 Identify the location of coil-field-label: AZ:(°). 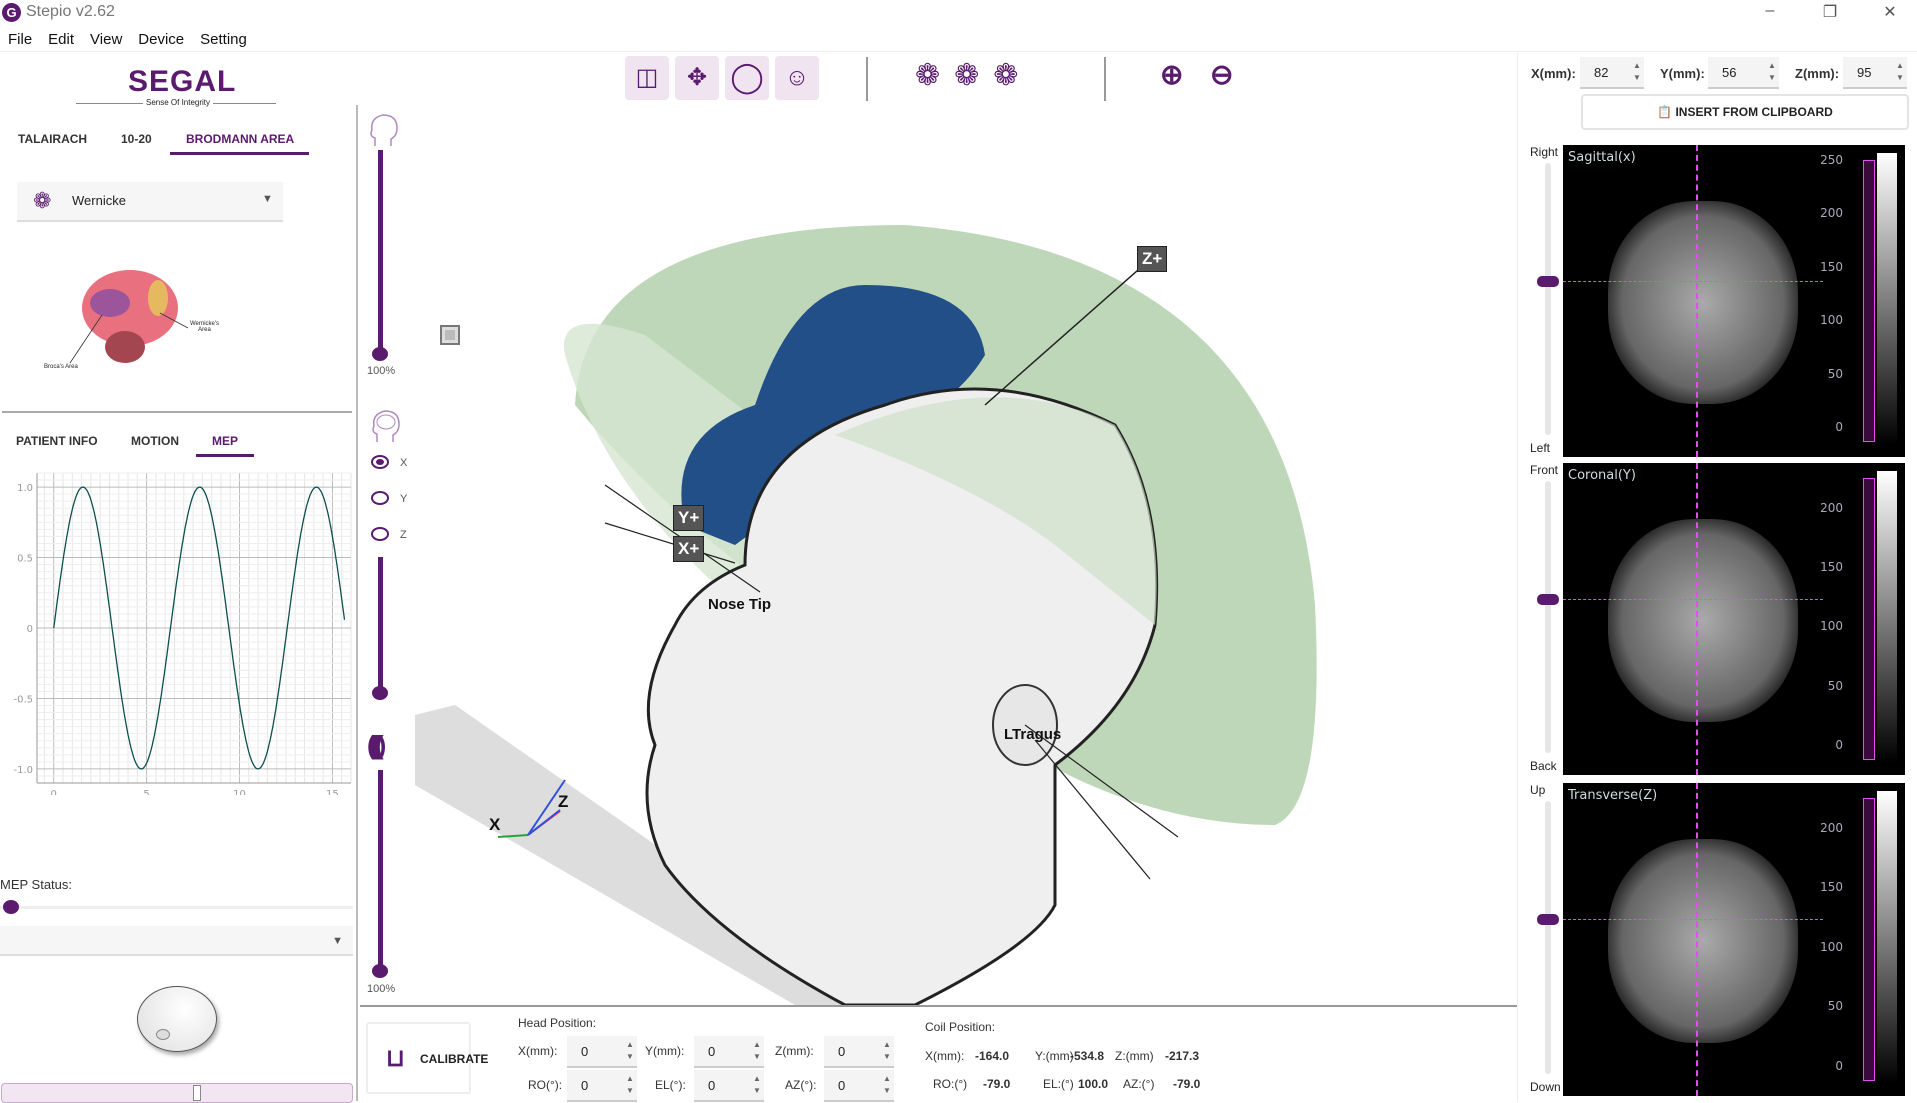
(1139, 1084).